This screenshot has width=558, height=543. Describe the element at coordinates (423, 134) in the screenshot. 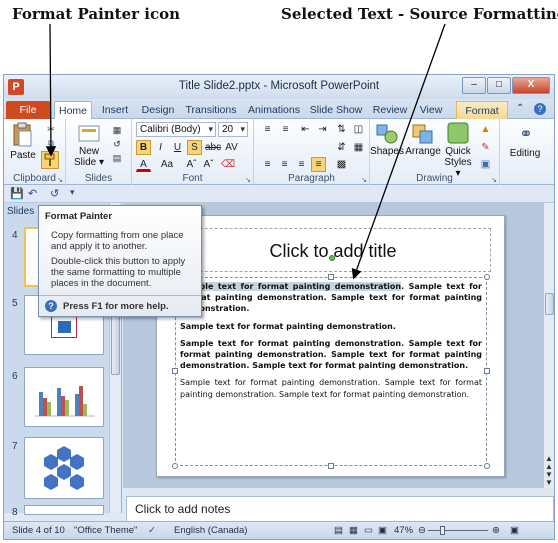

I see `arrange-icon` at that location.